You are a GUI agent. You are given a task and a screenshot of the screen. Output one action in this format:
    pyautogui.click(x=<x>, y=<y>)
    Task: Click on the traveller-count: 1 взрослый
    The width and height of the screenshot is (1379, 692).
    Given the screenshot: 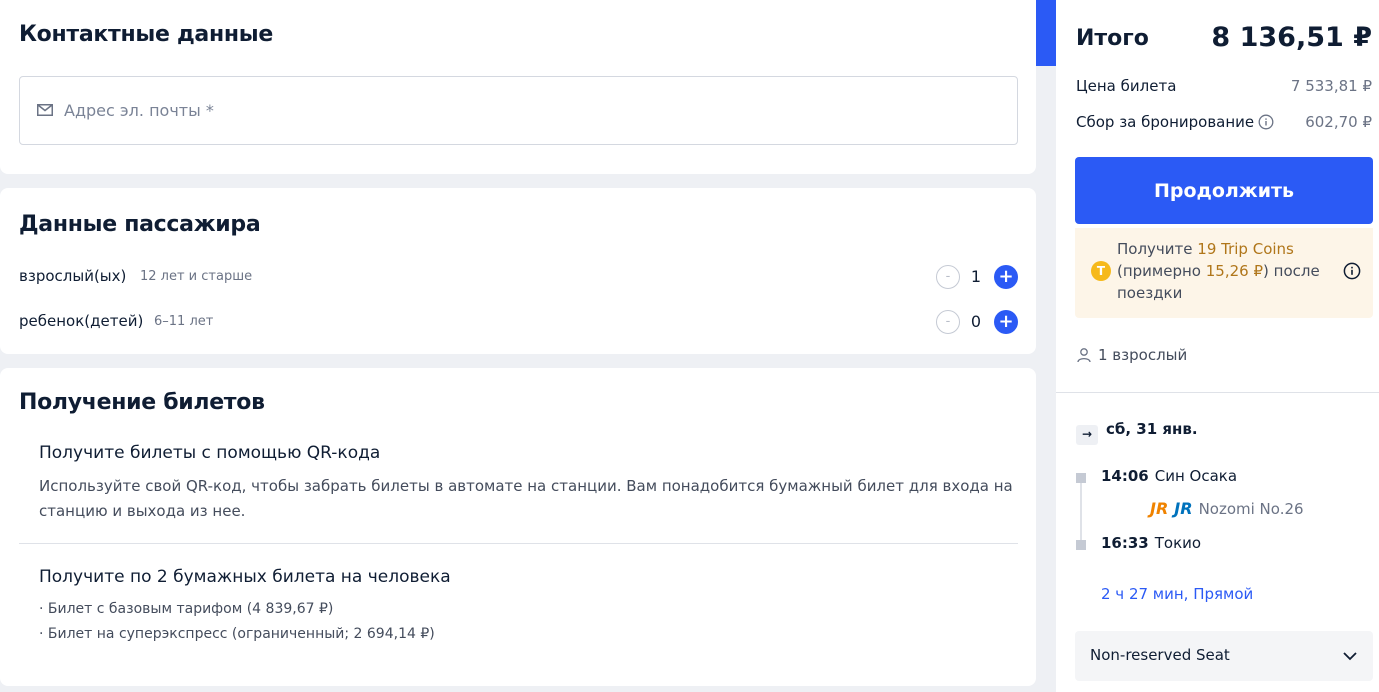 What is the action you would take?
    pyautogui.click(x=1143, y=355)
    